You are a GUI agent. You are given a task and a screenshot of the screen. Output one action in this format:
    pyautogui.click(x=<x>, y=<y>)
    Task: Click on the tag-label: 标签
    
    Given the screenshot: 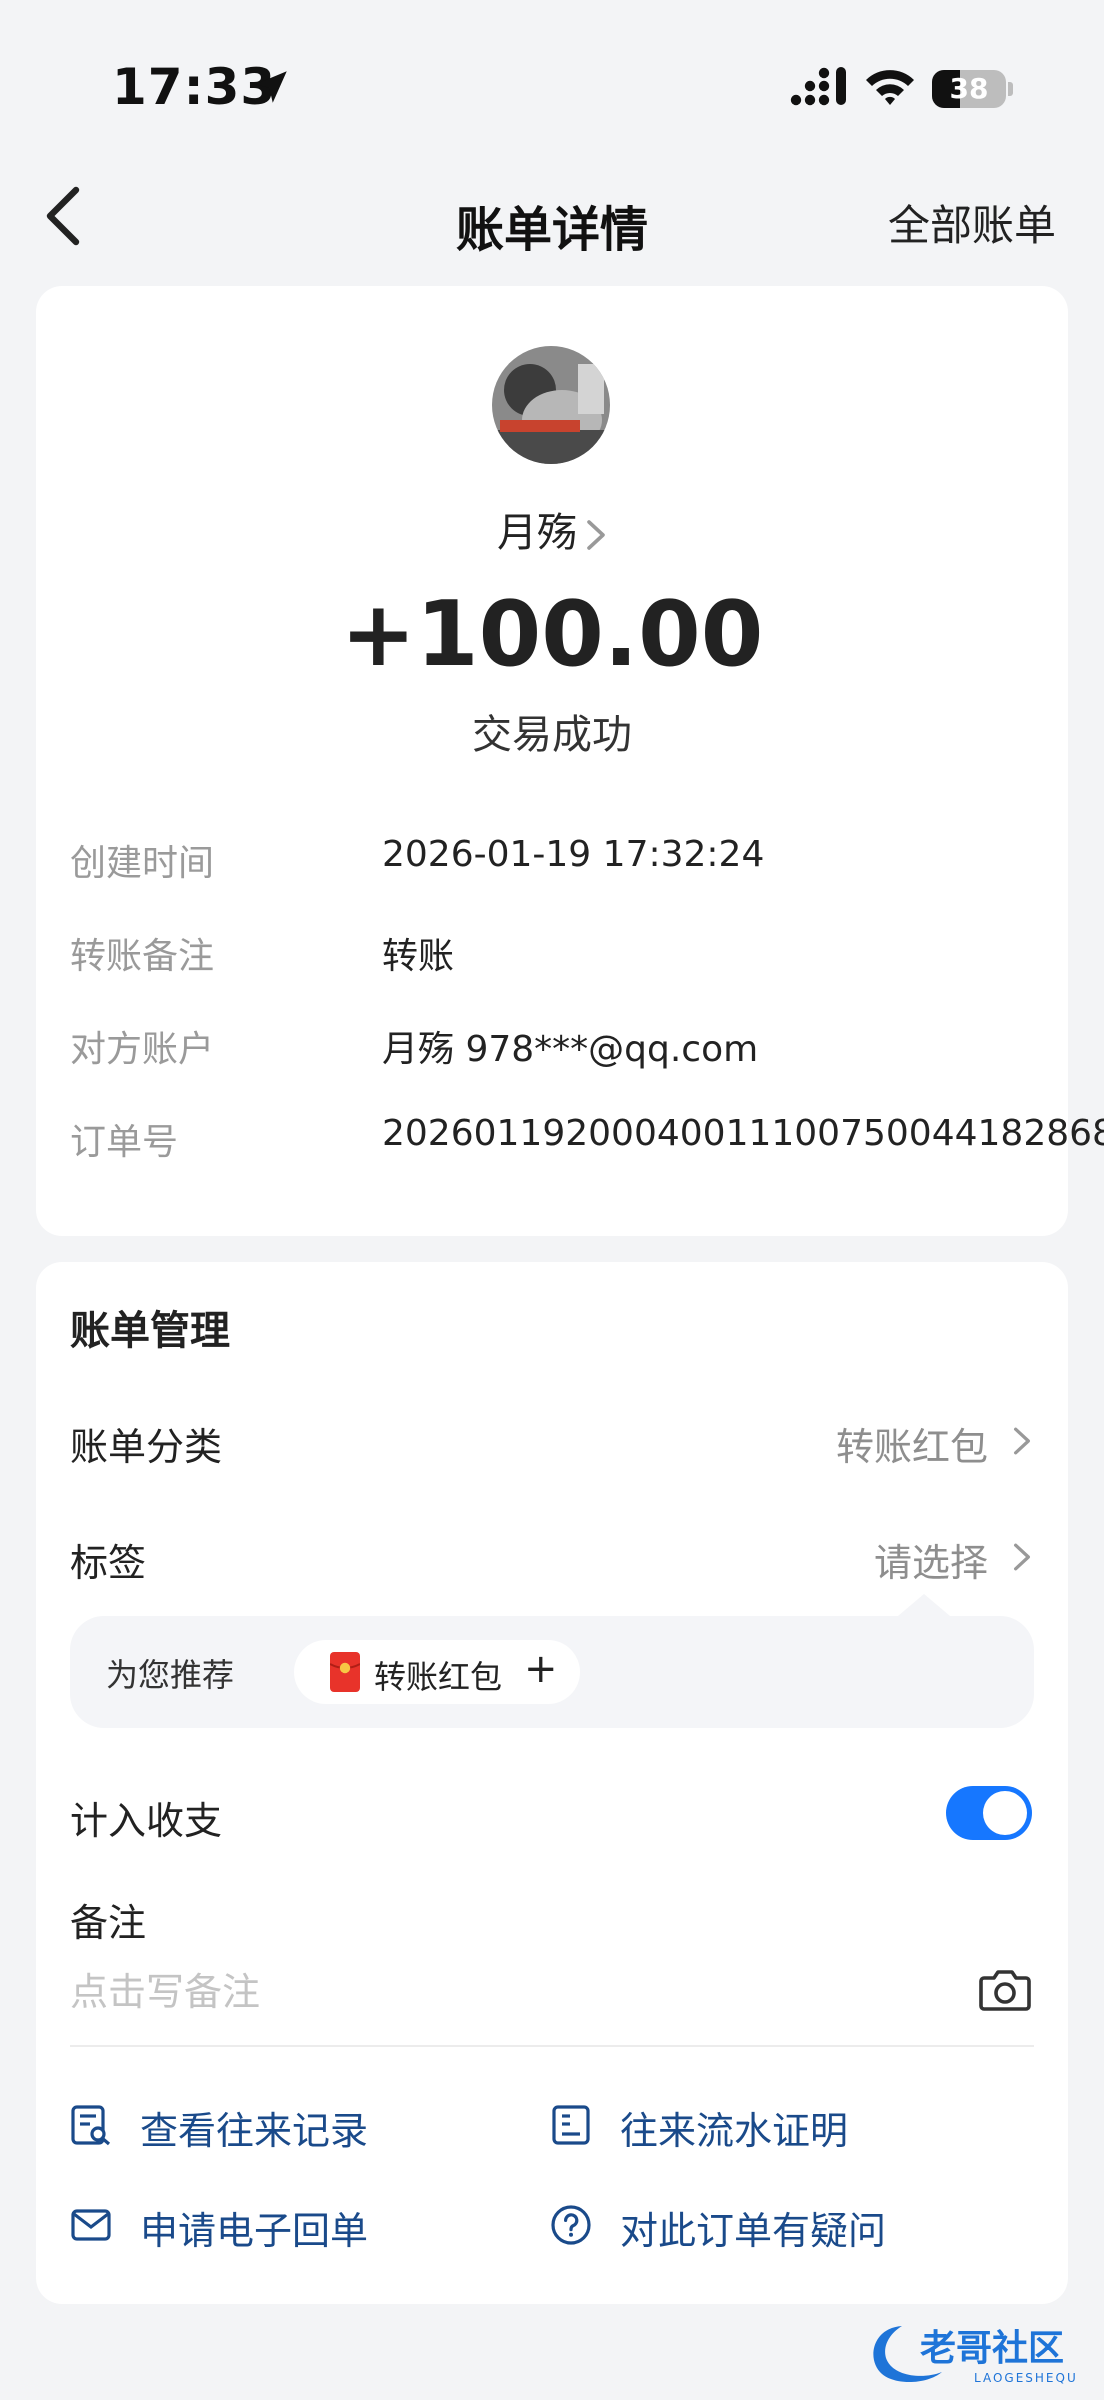 What is the action you would take?
    pyautogui.click(x=108, y=1563)
    